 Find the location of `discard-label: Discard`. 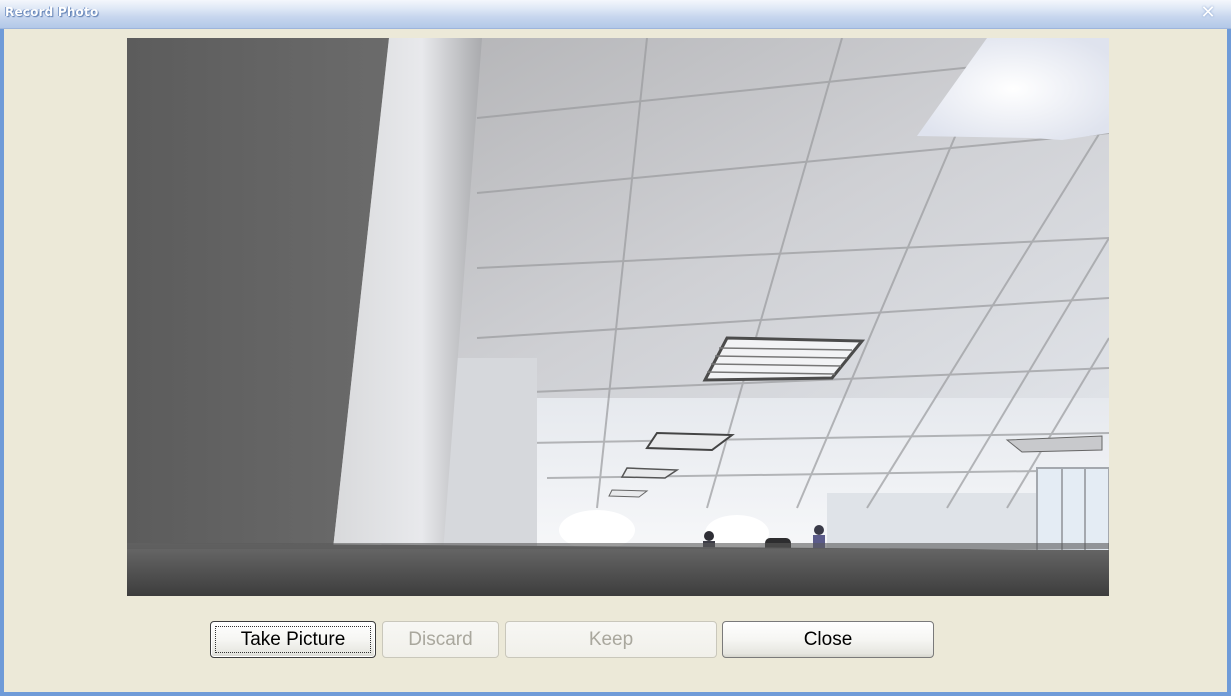

discard-label: Discard is located at coordinates (440, 639).